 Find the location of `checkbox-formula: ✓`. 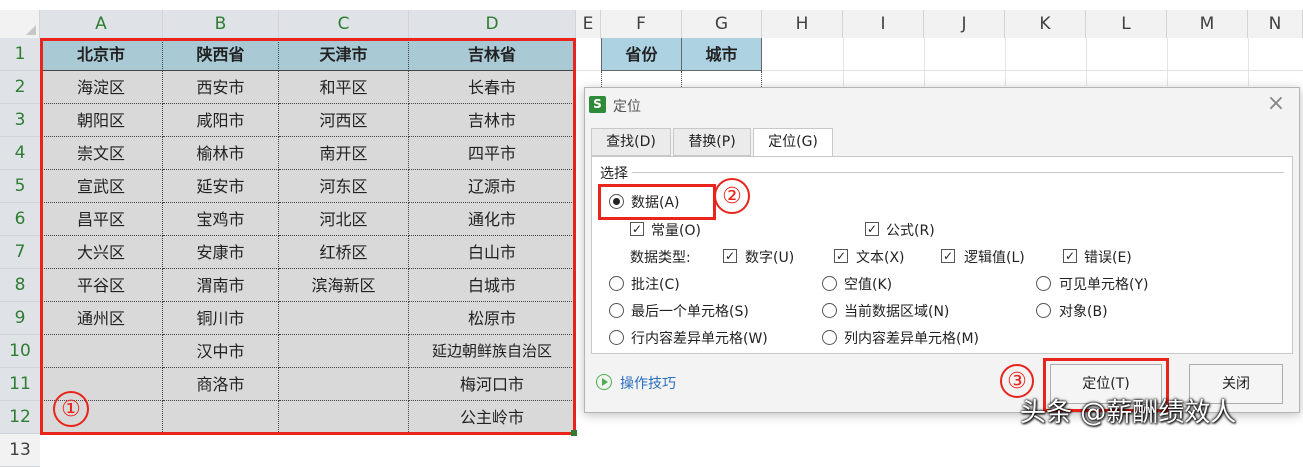

checkbox-formula: ✓ is located at coordinates (872, 229).